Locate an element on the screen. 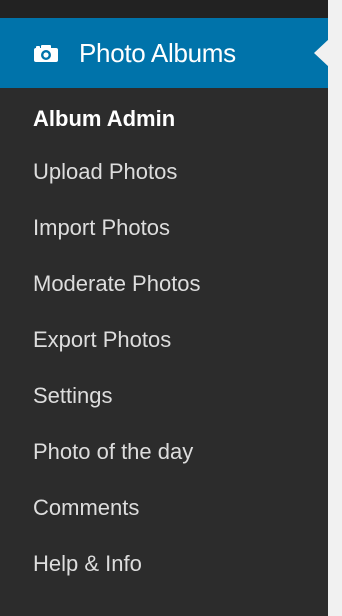 The image size is (342, 616). submenu-item-comments: Comments is located at coordinates (164, 508).